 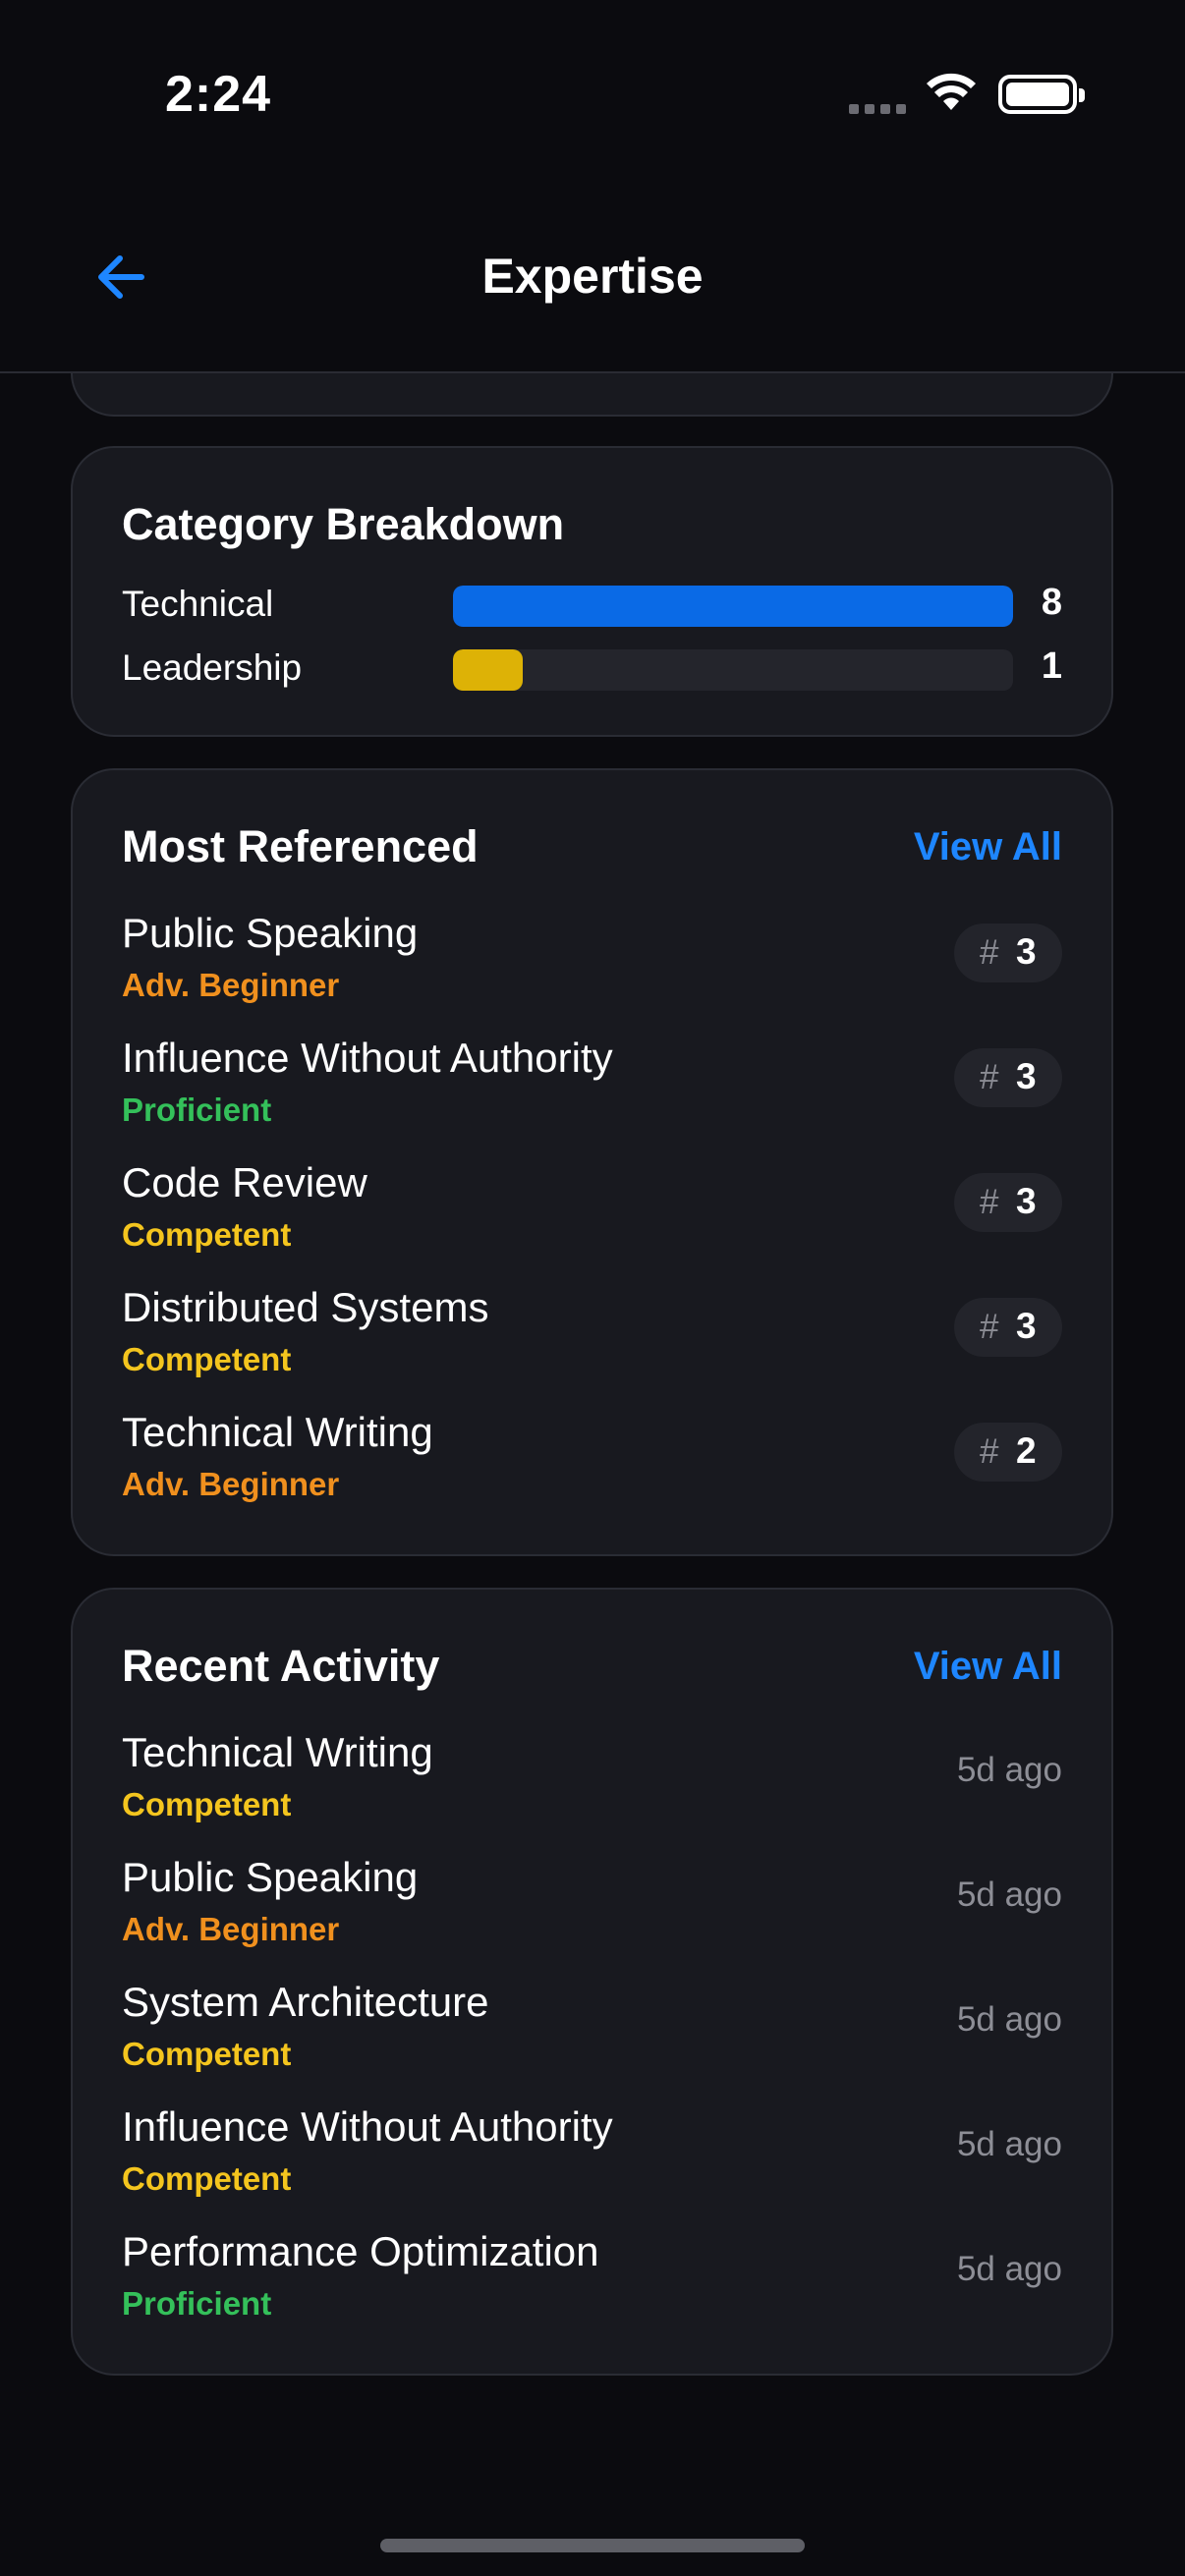 I want to click on activity-item: Public Speaking Adv. Beginner 5d ago, so click(x=592, y=1908).